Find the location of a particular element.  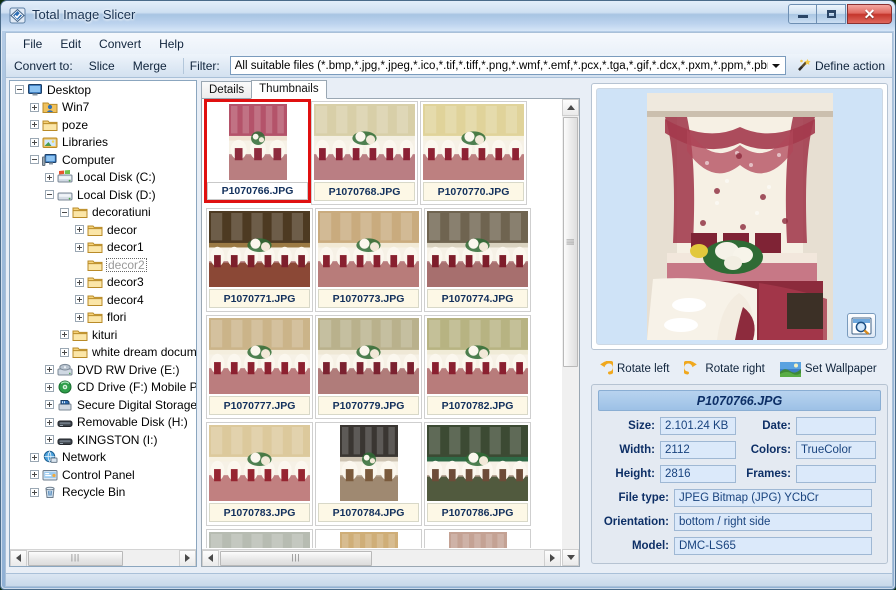

thumbnail-item: P1070770.JPG is located at coordinates (473, 153).